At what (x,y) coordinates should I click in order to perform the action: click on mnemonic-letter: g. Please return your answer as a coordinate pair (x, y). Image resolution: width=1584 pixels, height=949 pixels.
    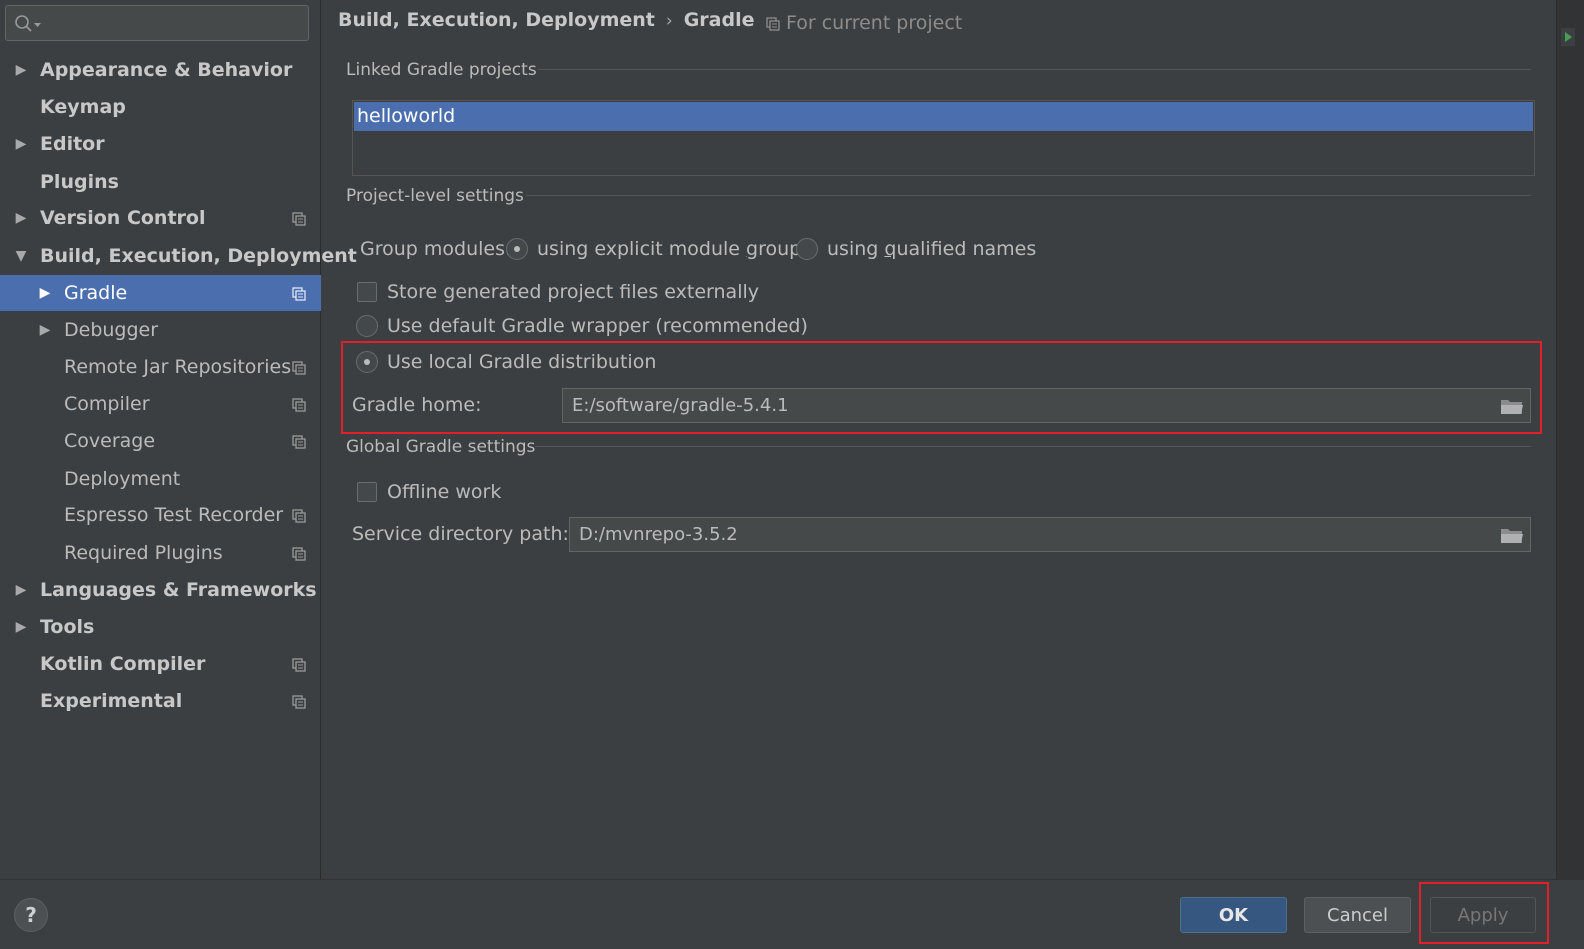
    Looking at the image, I should click on (752, 249).